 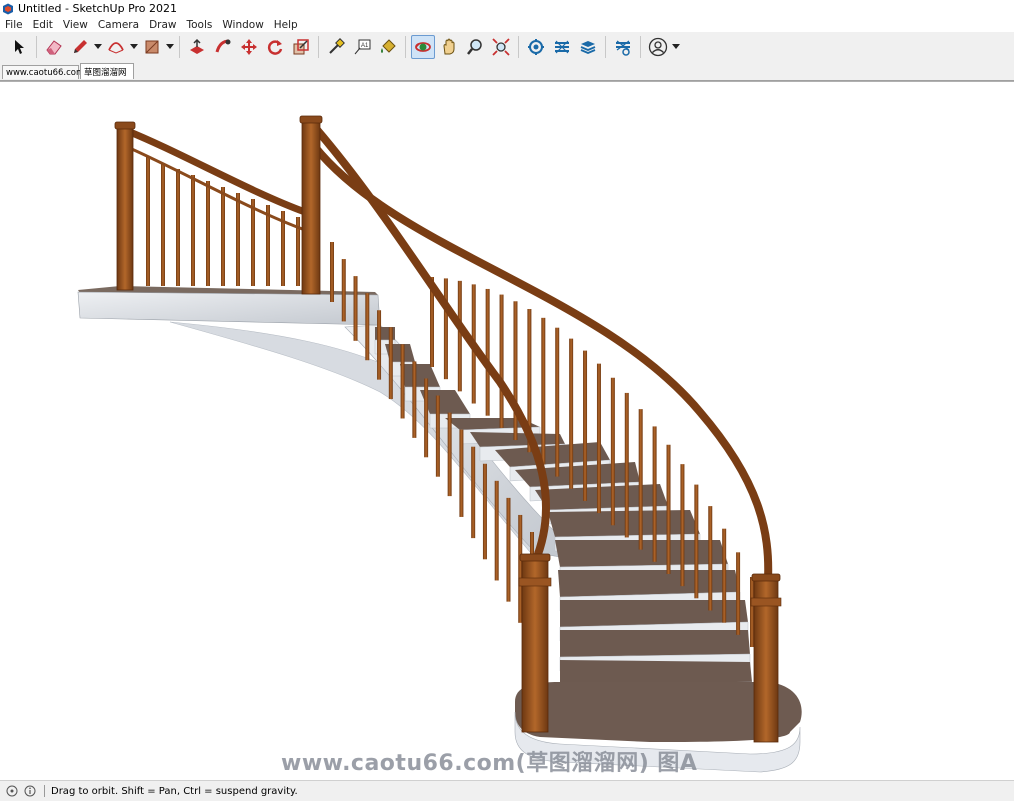 I want to click on menu-help: Help, so click(x=286, y=25).